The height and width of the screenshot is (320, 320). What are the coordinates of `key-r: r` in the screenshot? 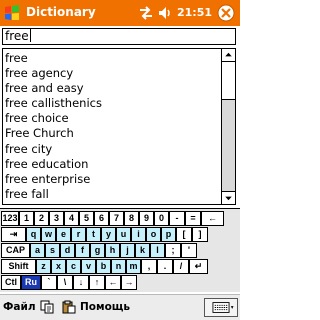 It's located at (78, 234).